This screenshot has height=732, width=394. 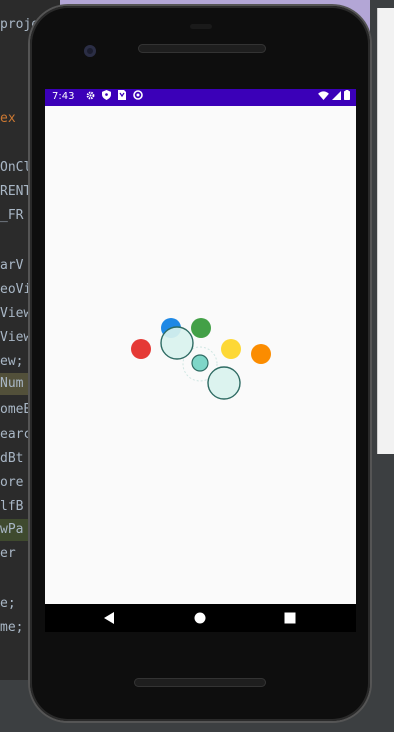 I want to click on sim-icon, so click(x=122, y=95).